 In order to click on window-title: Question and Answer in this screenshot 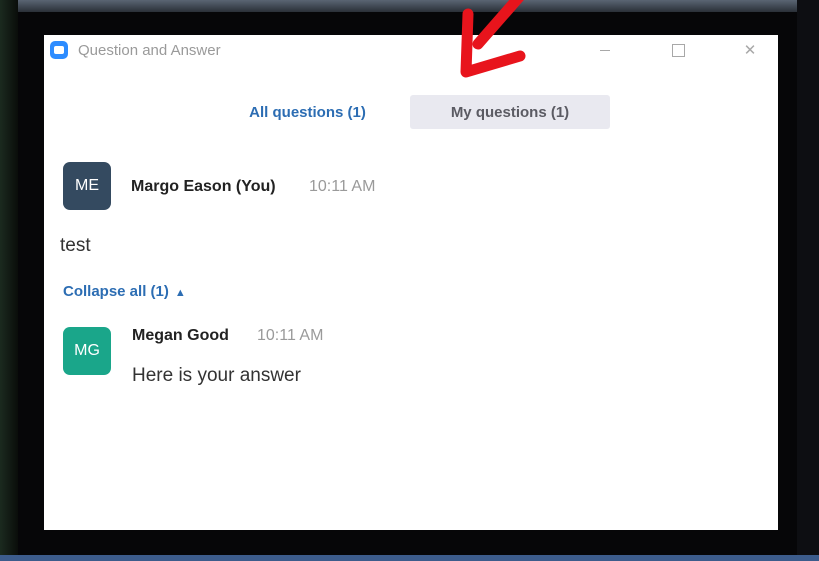, I will do `click(149, 50)`.